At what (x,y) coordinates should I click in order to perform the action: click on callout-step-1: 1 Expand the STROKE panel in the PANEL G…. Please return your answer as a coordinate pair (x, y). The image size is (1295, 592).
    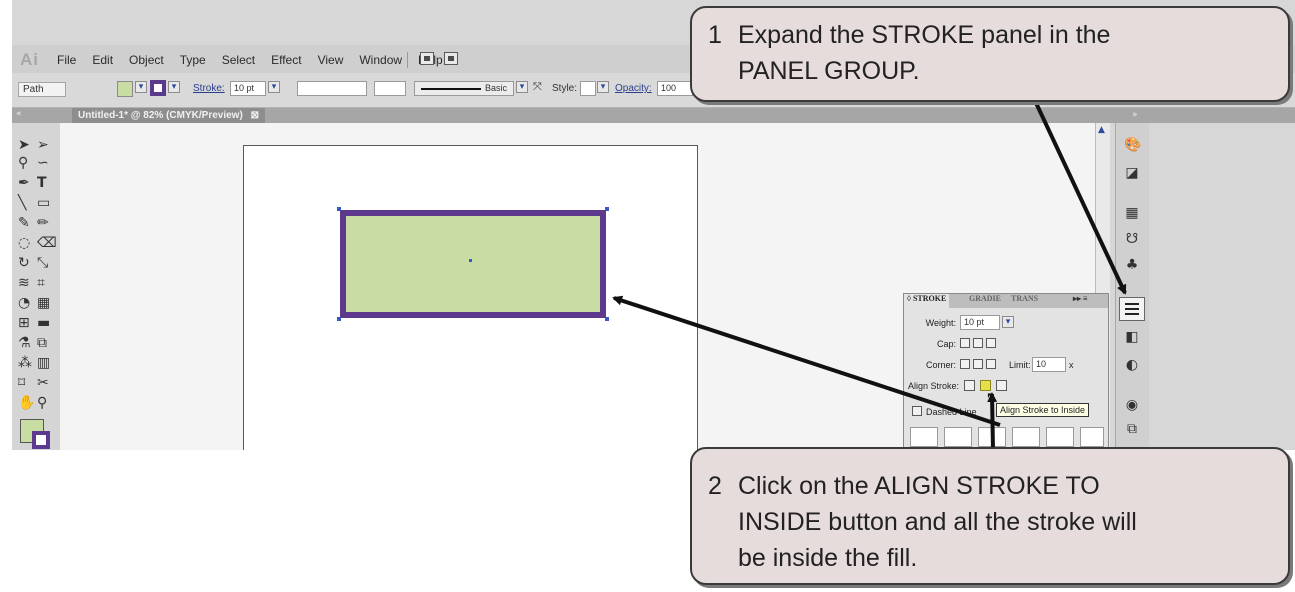
    Looking at the image, I should click on (990, 54).